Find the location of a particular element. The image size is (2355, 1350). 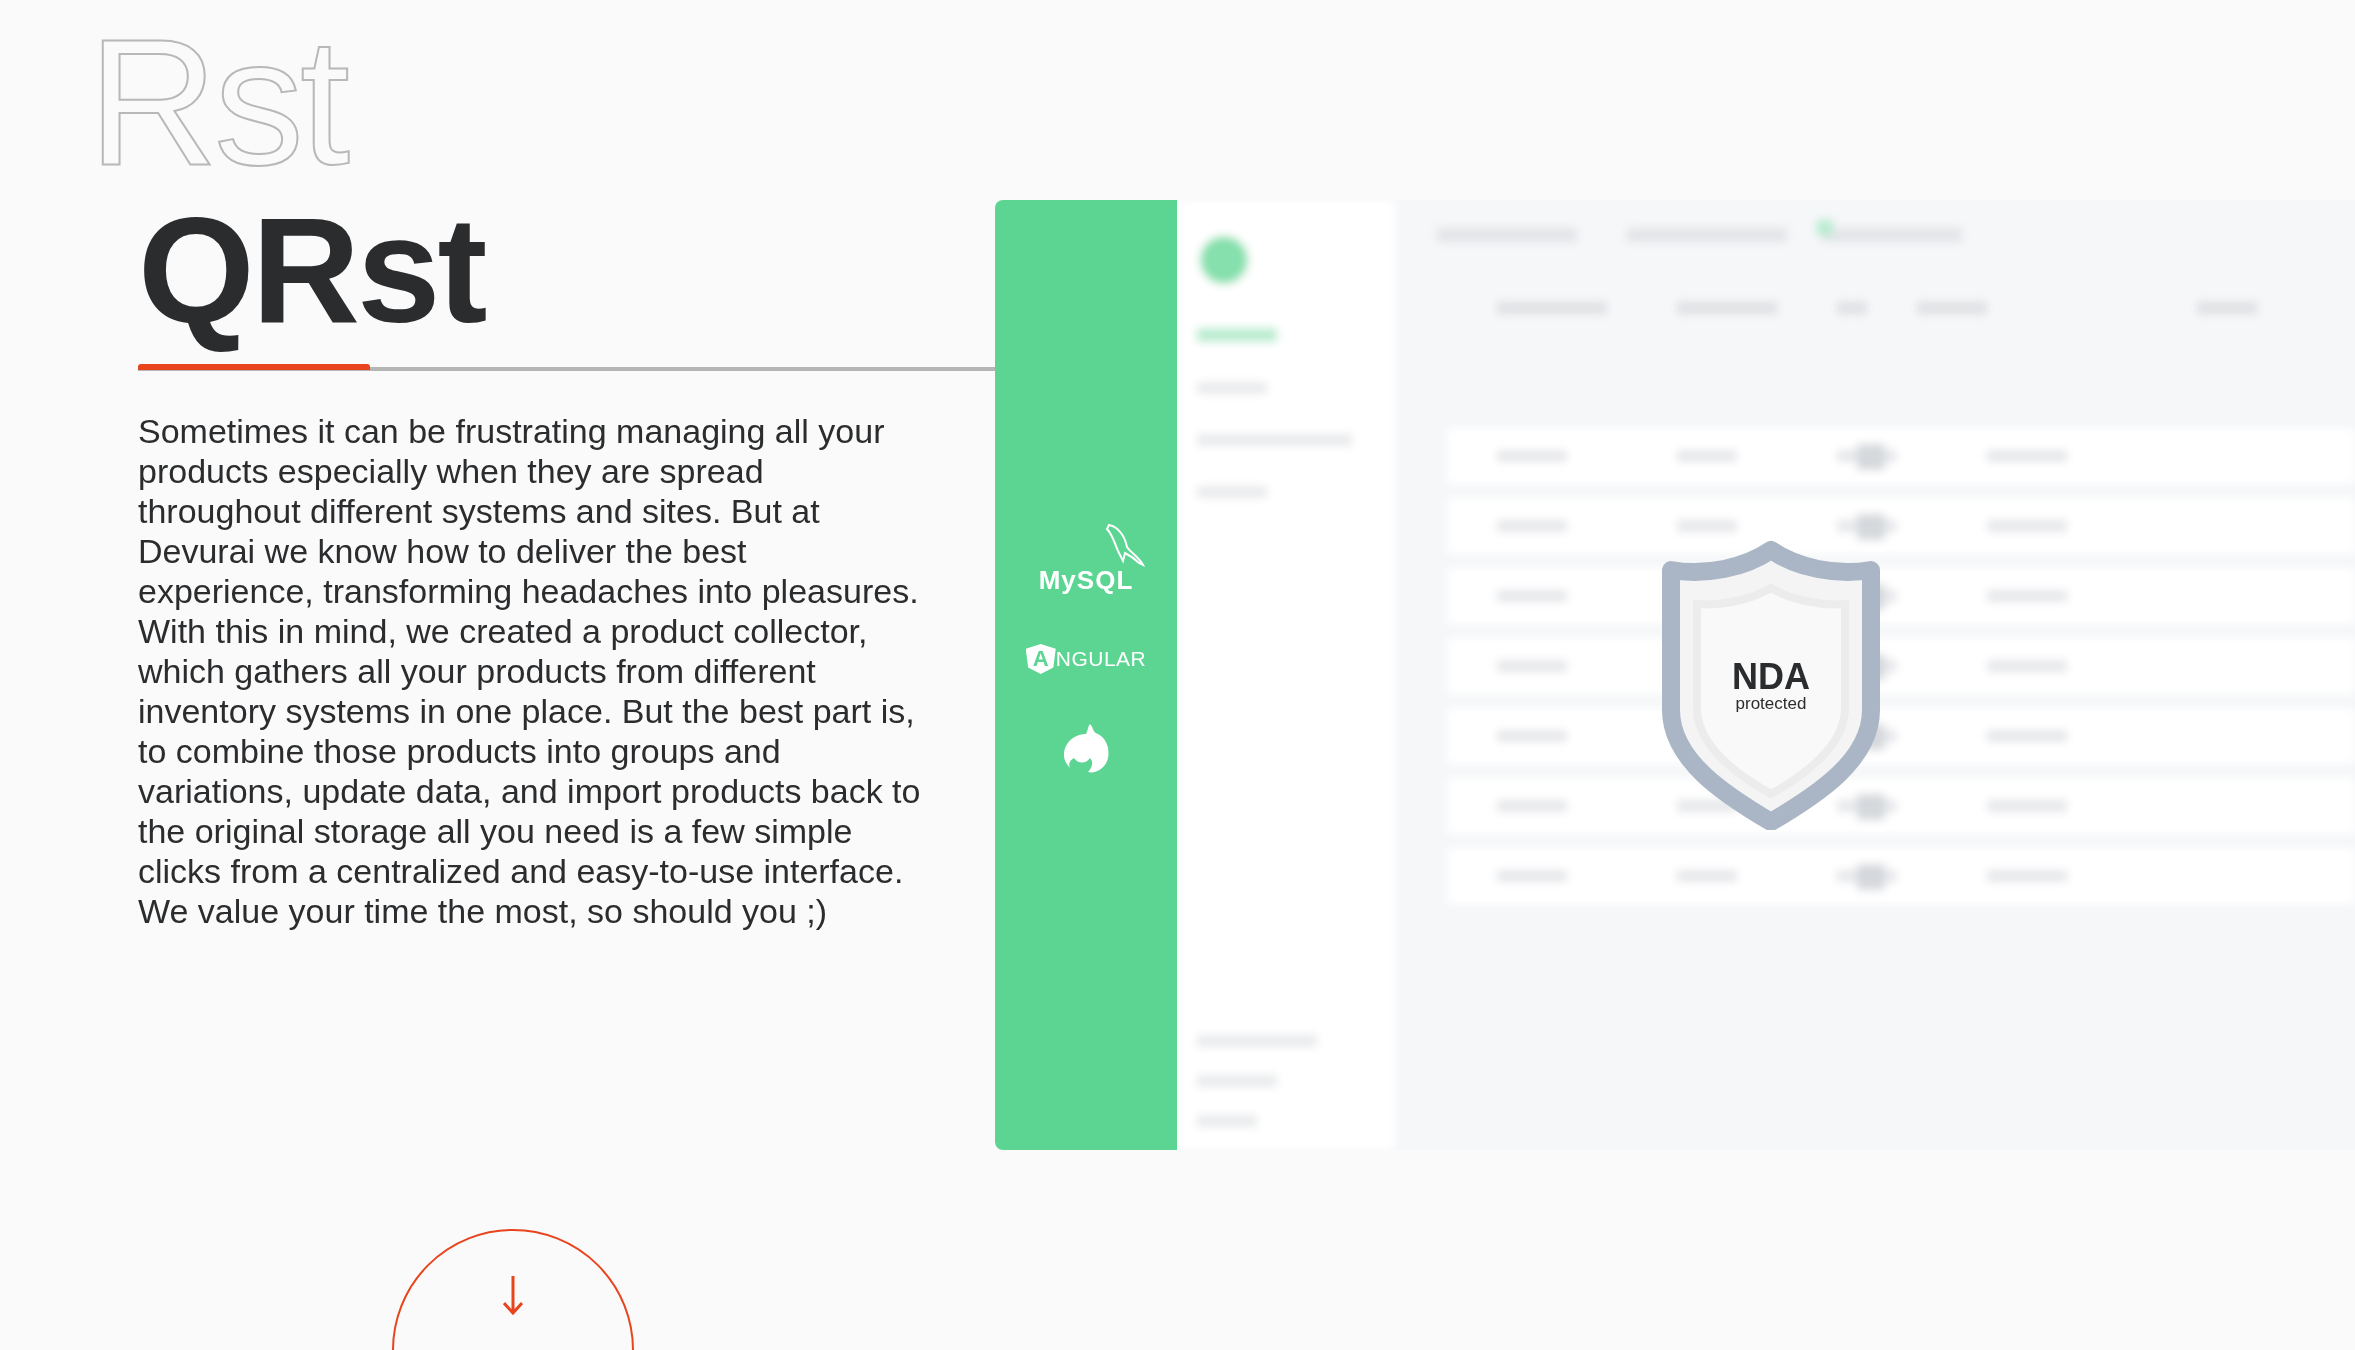

project-title: QRst is located at coordinates (311, 270).